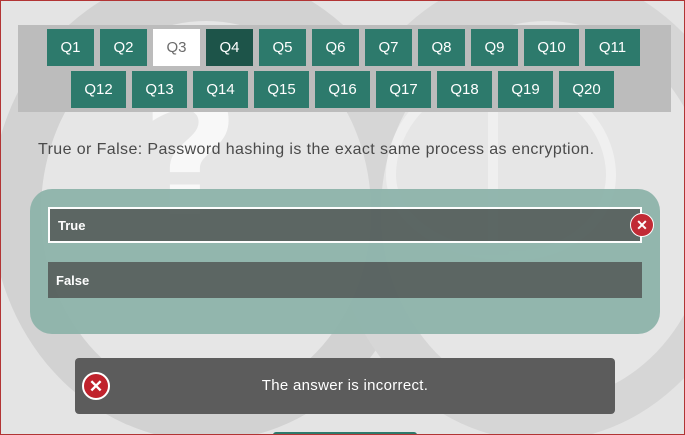  What do you see at coordinates (551, 47) in the screenshot?
I see `question-button-q10: Q10` at bounding box center [551, 47].